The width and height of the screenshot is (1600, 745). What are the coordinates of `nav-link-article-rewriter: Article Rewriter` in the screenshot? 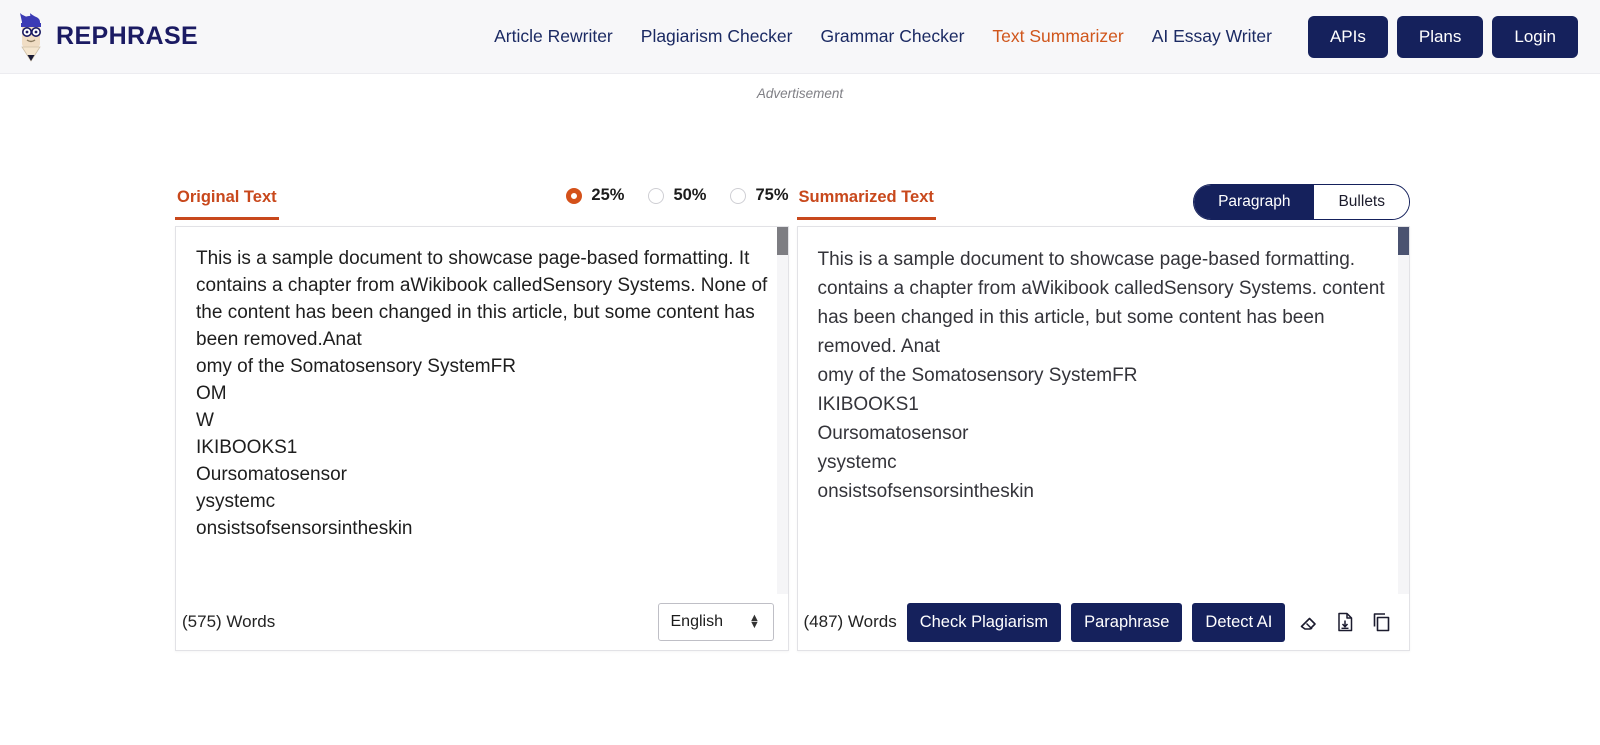 It's located at (553, 36).